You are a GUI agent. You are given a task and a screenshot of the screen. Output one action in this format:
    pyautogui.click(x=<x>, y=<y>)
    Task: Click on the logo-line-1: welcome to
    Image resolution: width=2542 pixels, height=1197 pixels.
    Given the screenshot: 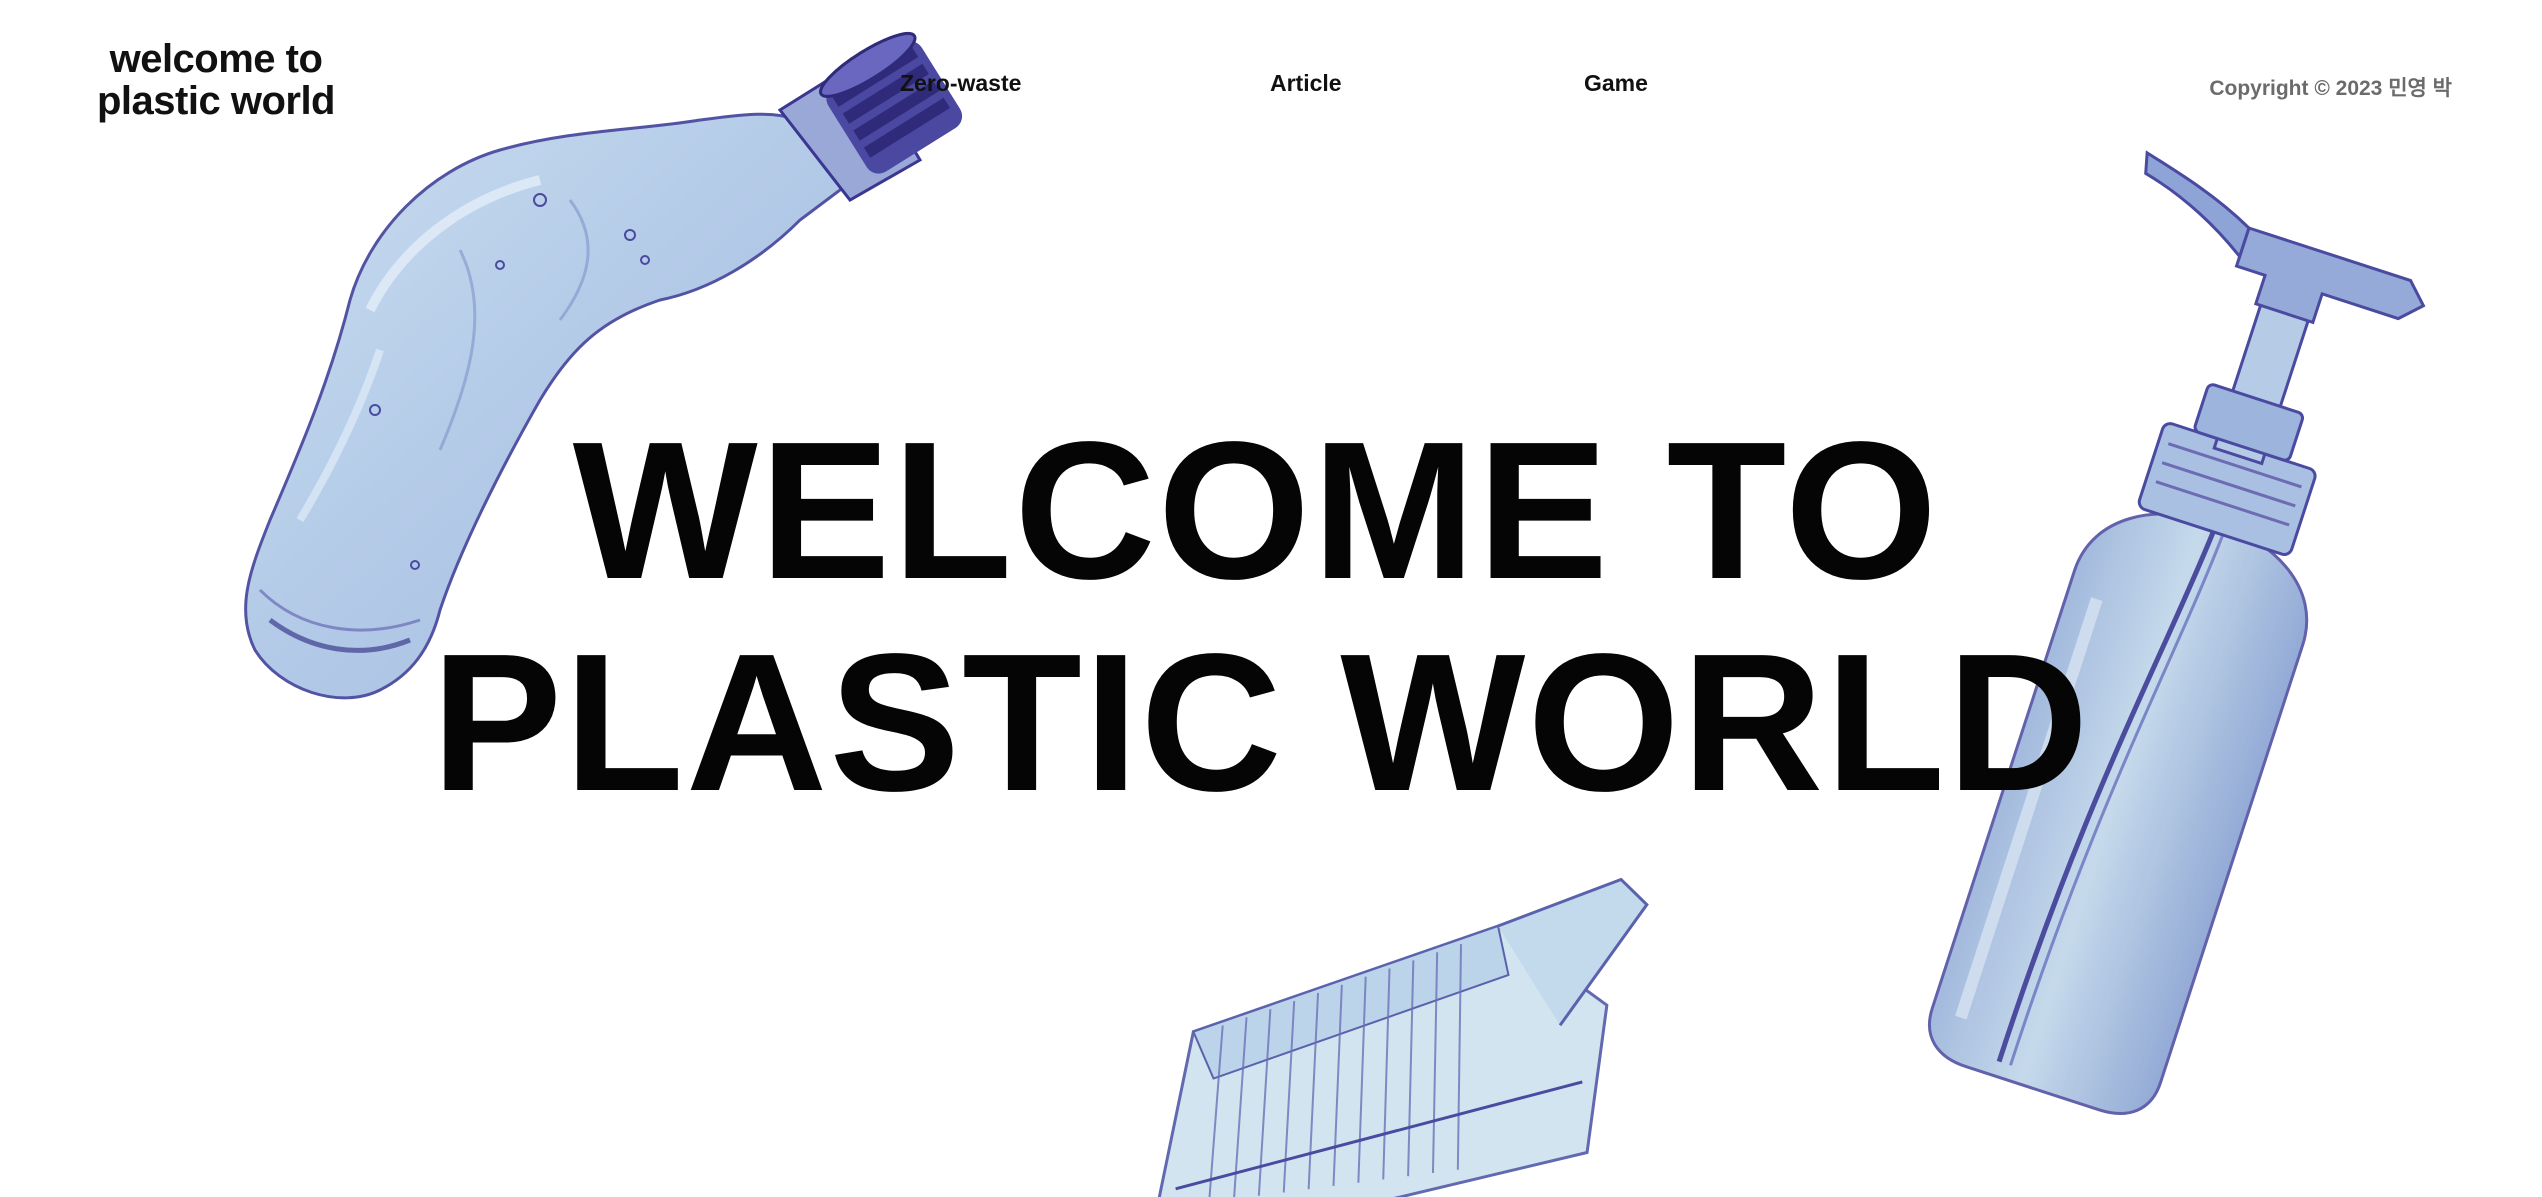 What is the action you would take?
    pyautogui.click(x=216, y=59)
    